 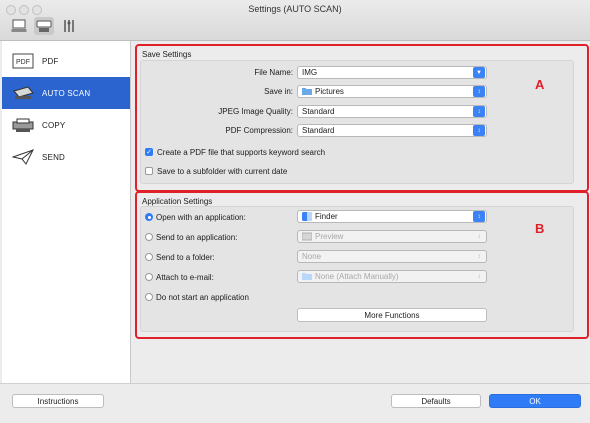 I want to click on sidebar-item-copy: COPY, so click(x=66, y=125).